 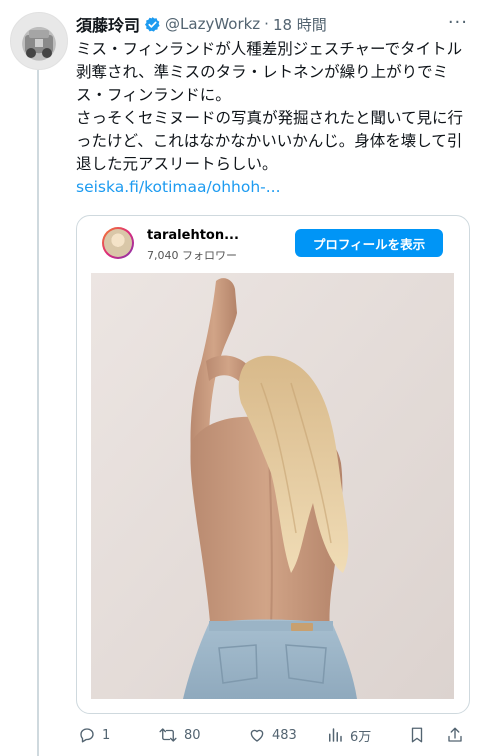 What do you see at coordinates (212, 24) in the screenshot?
I see `handle: @LazyWorkz` at bounding box center [212, 24].